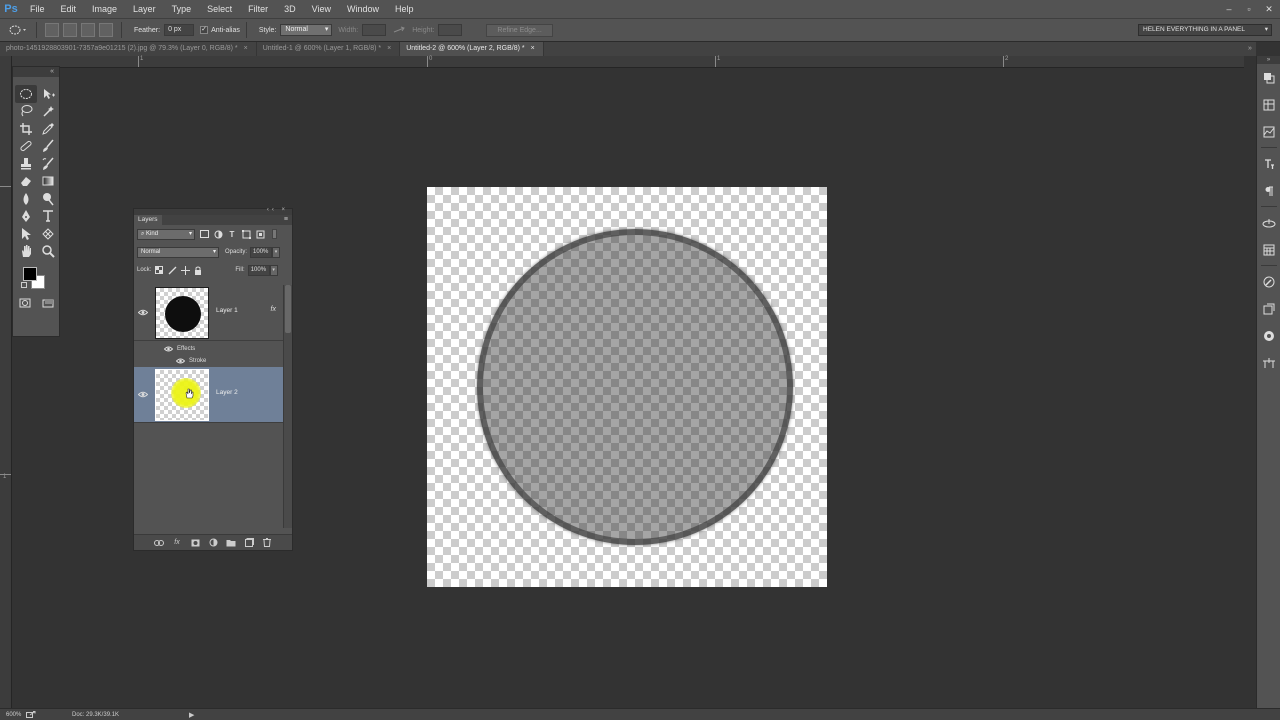 The width and height of the screenshot is (1280, 720). I want to click on fill-dropdown-icon: ▾, so click(273, 270).